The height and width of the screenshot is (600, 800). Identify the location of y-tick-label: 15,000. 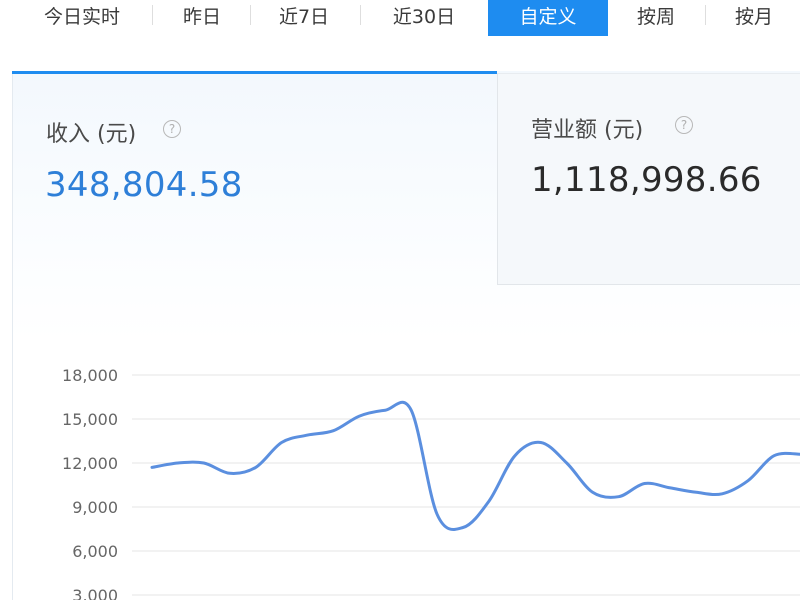
(90, 419).